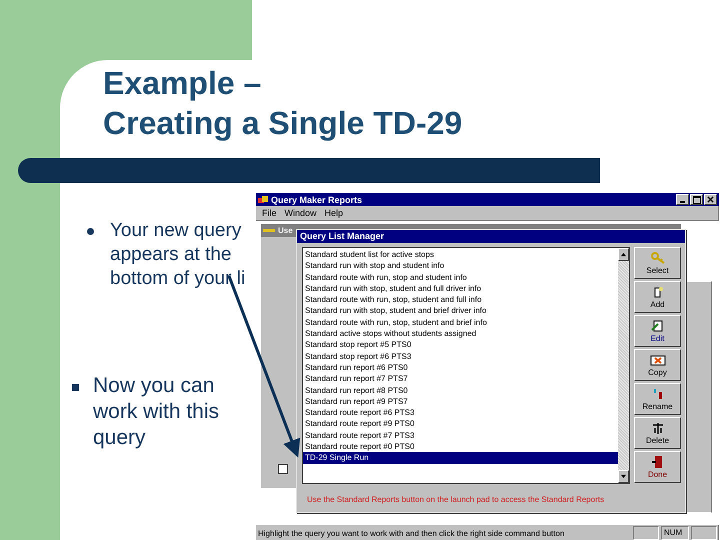 The width and height of the screenshot is (720, 540). I want to click on list-item: Standard stop report #6 PTS3, so click(460, 356).